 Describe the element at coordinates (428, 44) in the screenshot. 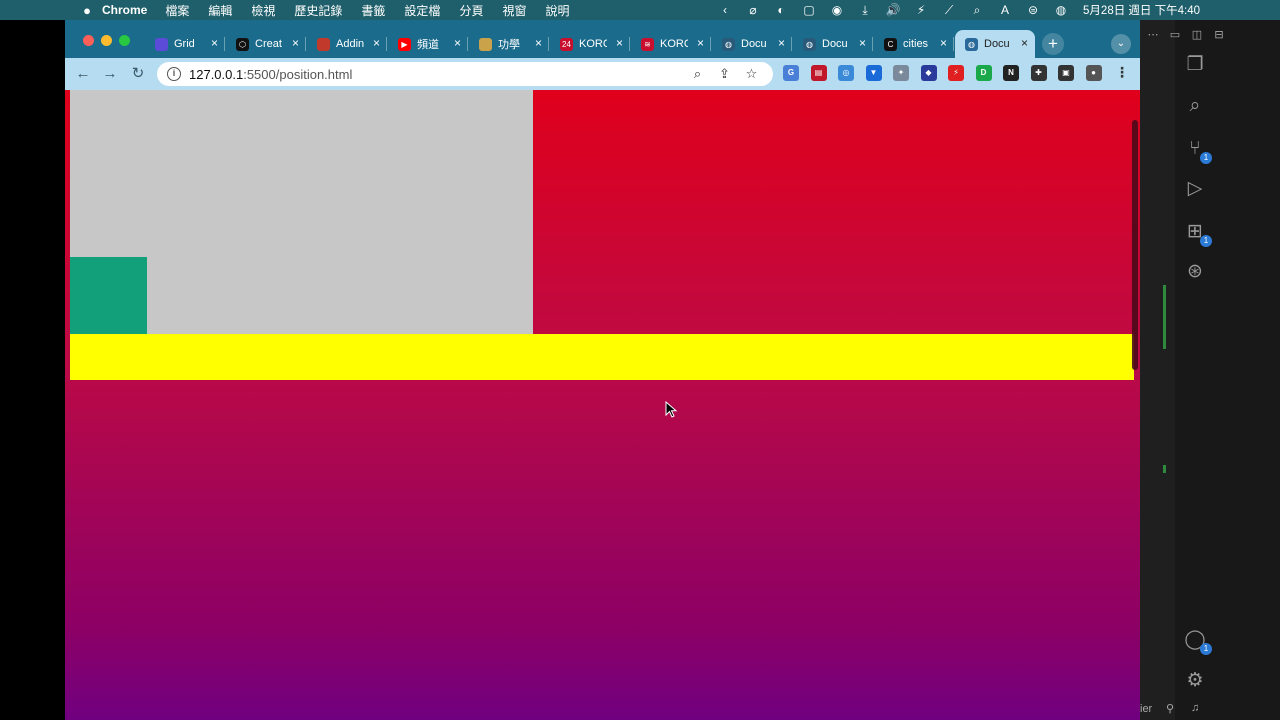

I see `browser-tab: ▶ 頻道 ×` at that location.